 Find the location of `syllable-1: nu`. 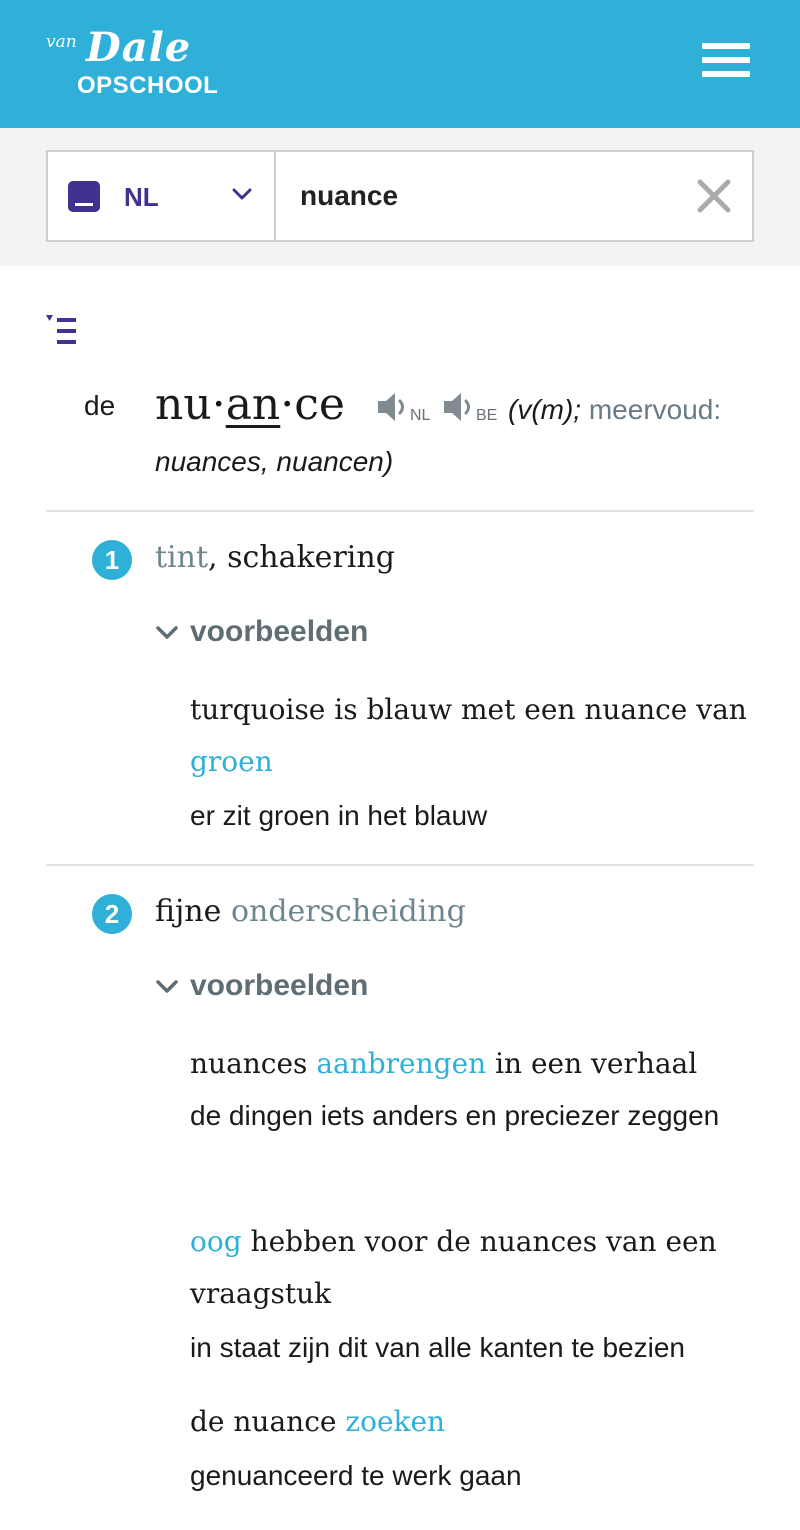

syllable-1: nu is located at coordinates (183, 404).